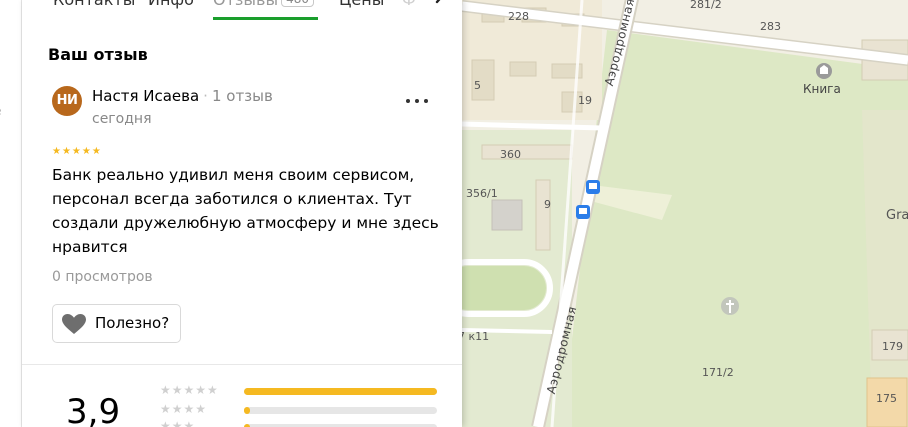 Image resolution: width=908 pixels, height=427 pixels. Describe the element at coordinates (770, 26) in the screenshot. I see `building-number: 283` at that location.